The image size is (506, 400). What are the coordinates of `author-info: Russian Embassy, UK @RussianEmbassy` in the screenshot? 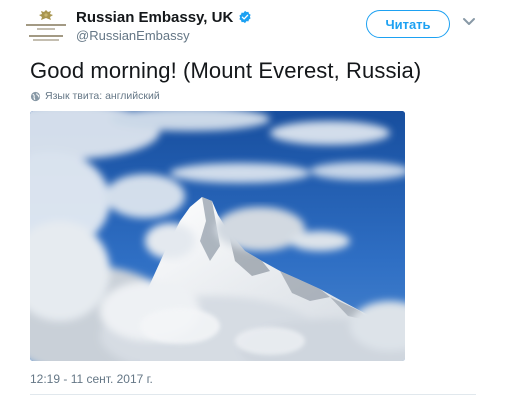 It's located at (206, 25).